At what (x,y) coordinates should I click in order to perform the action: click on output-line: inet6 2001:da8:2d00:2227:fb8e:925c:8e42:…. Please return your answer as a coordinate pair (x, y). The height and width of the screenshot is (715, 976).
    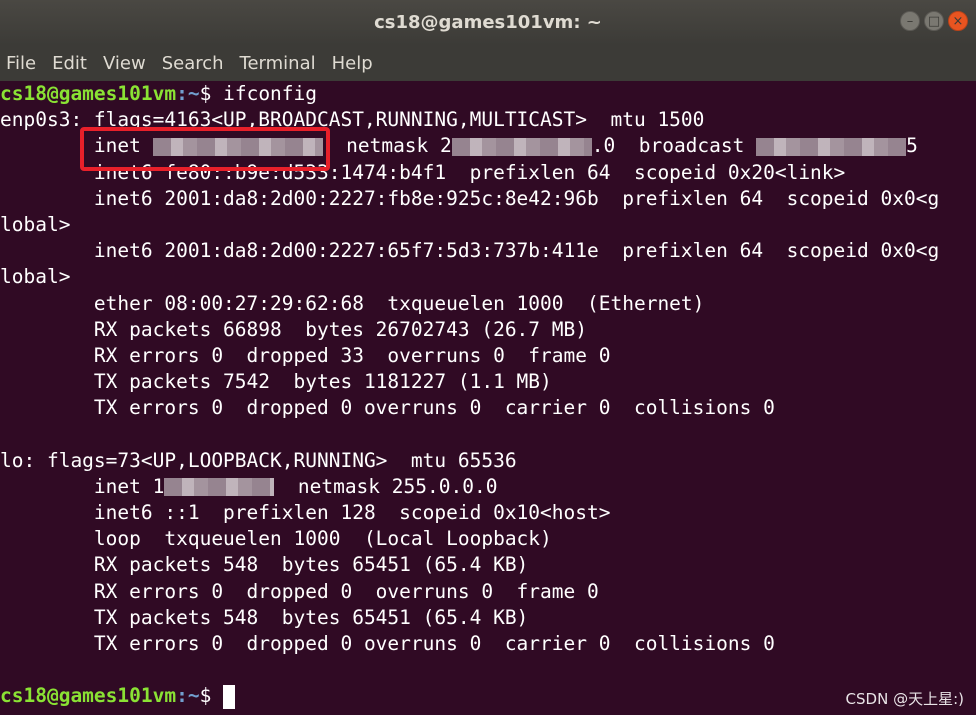
    Looking at the image, I should click on (470, 198).